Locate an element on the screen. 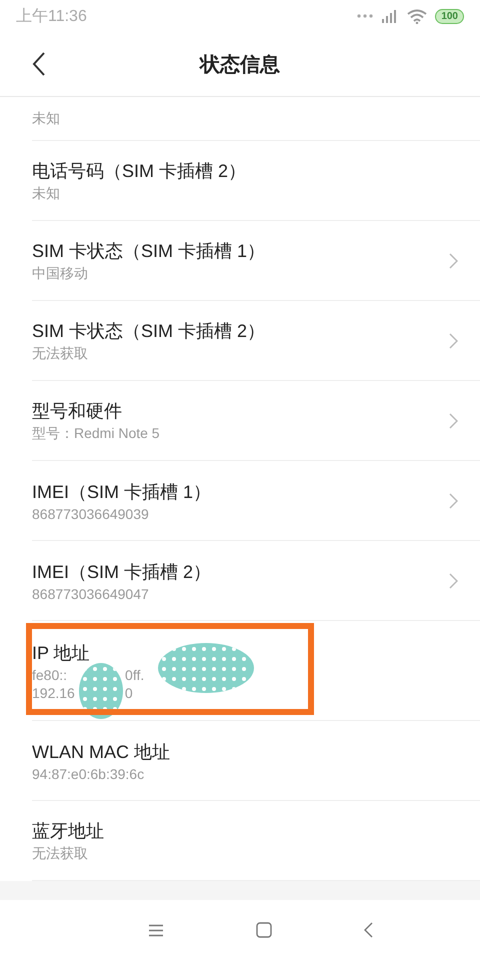 The image size is (480, 960). list-item: SIM 卡状态（SIM 卡插槽 1） 中国移动 is located at coordinates (256, 261).